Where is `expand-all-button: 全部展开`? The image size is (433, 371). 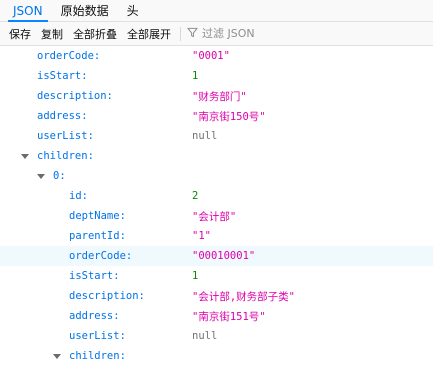
expand-all-button: 全部展开 is located at coordinates (149, 34).